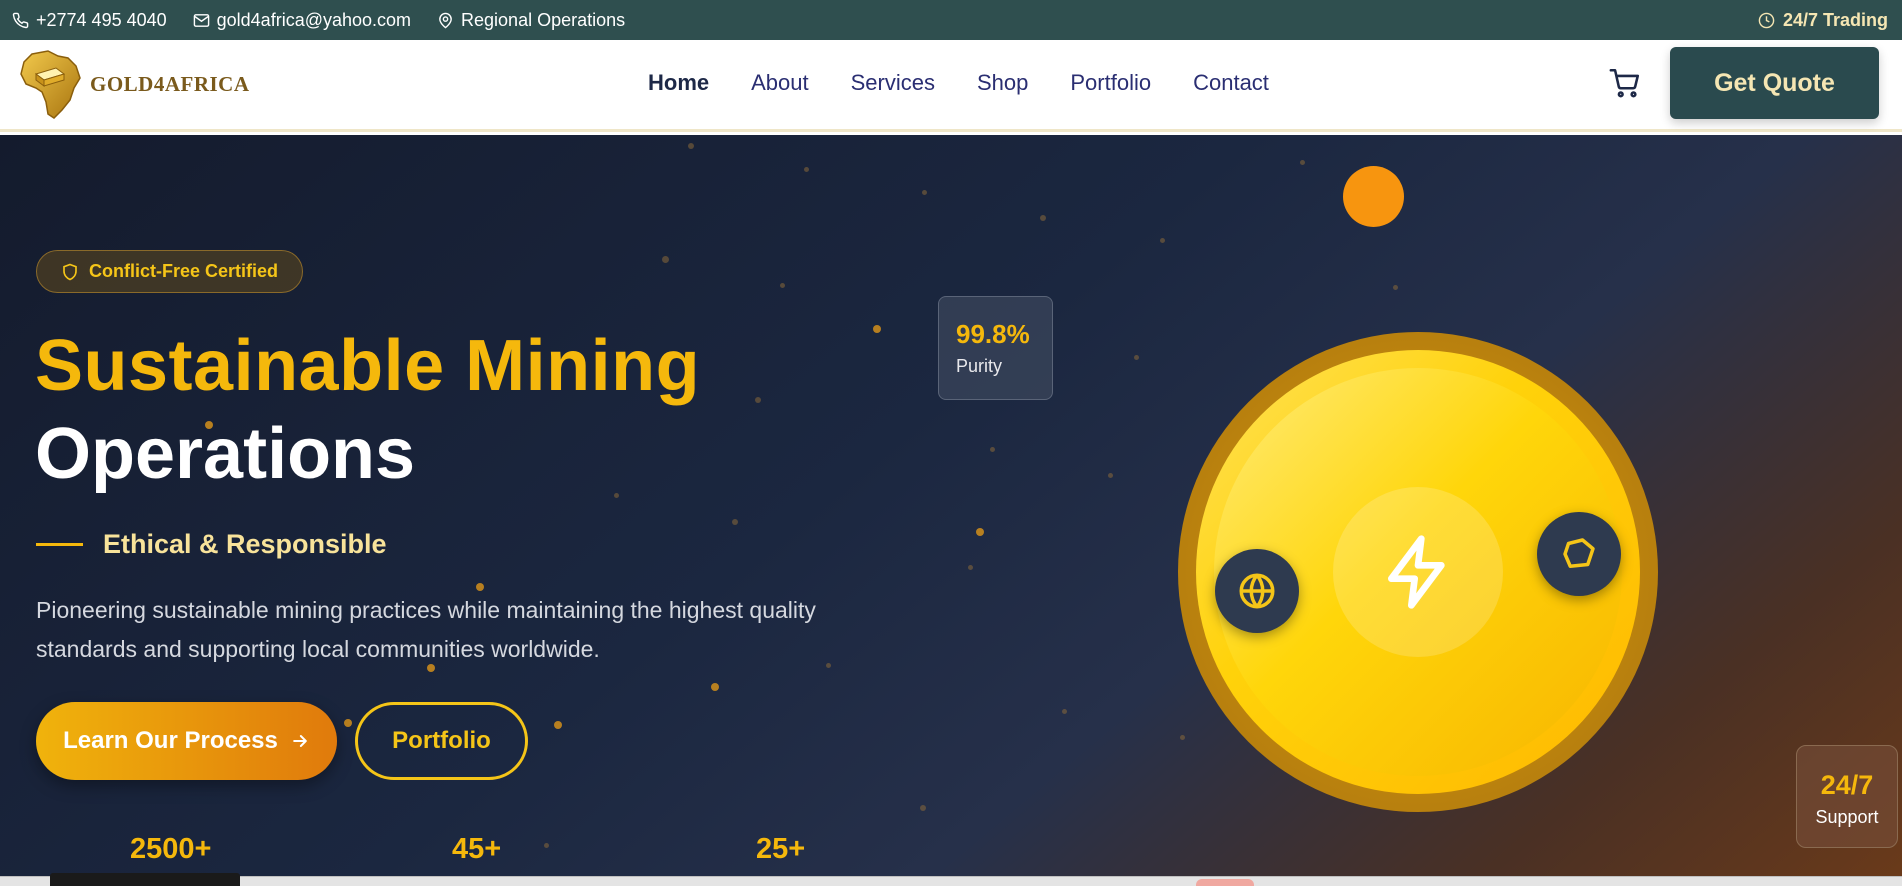 The height and width of the screenshot is (886, 1902). Describe the element at coordinates (1110, 83) in the screenshot. I see `nav-portfolio: Portfolio` at that location.